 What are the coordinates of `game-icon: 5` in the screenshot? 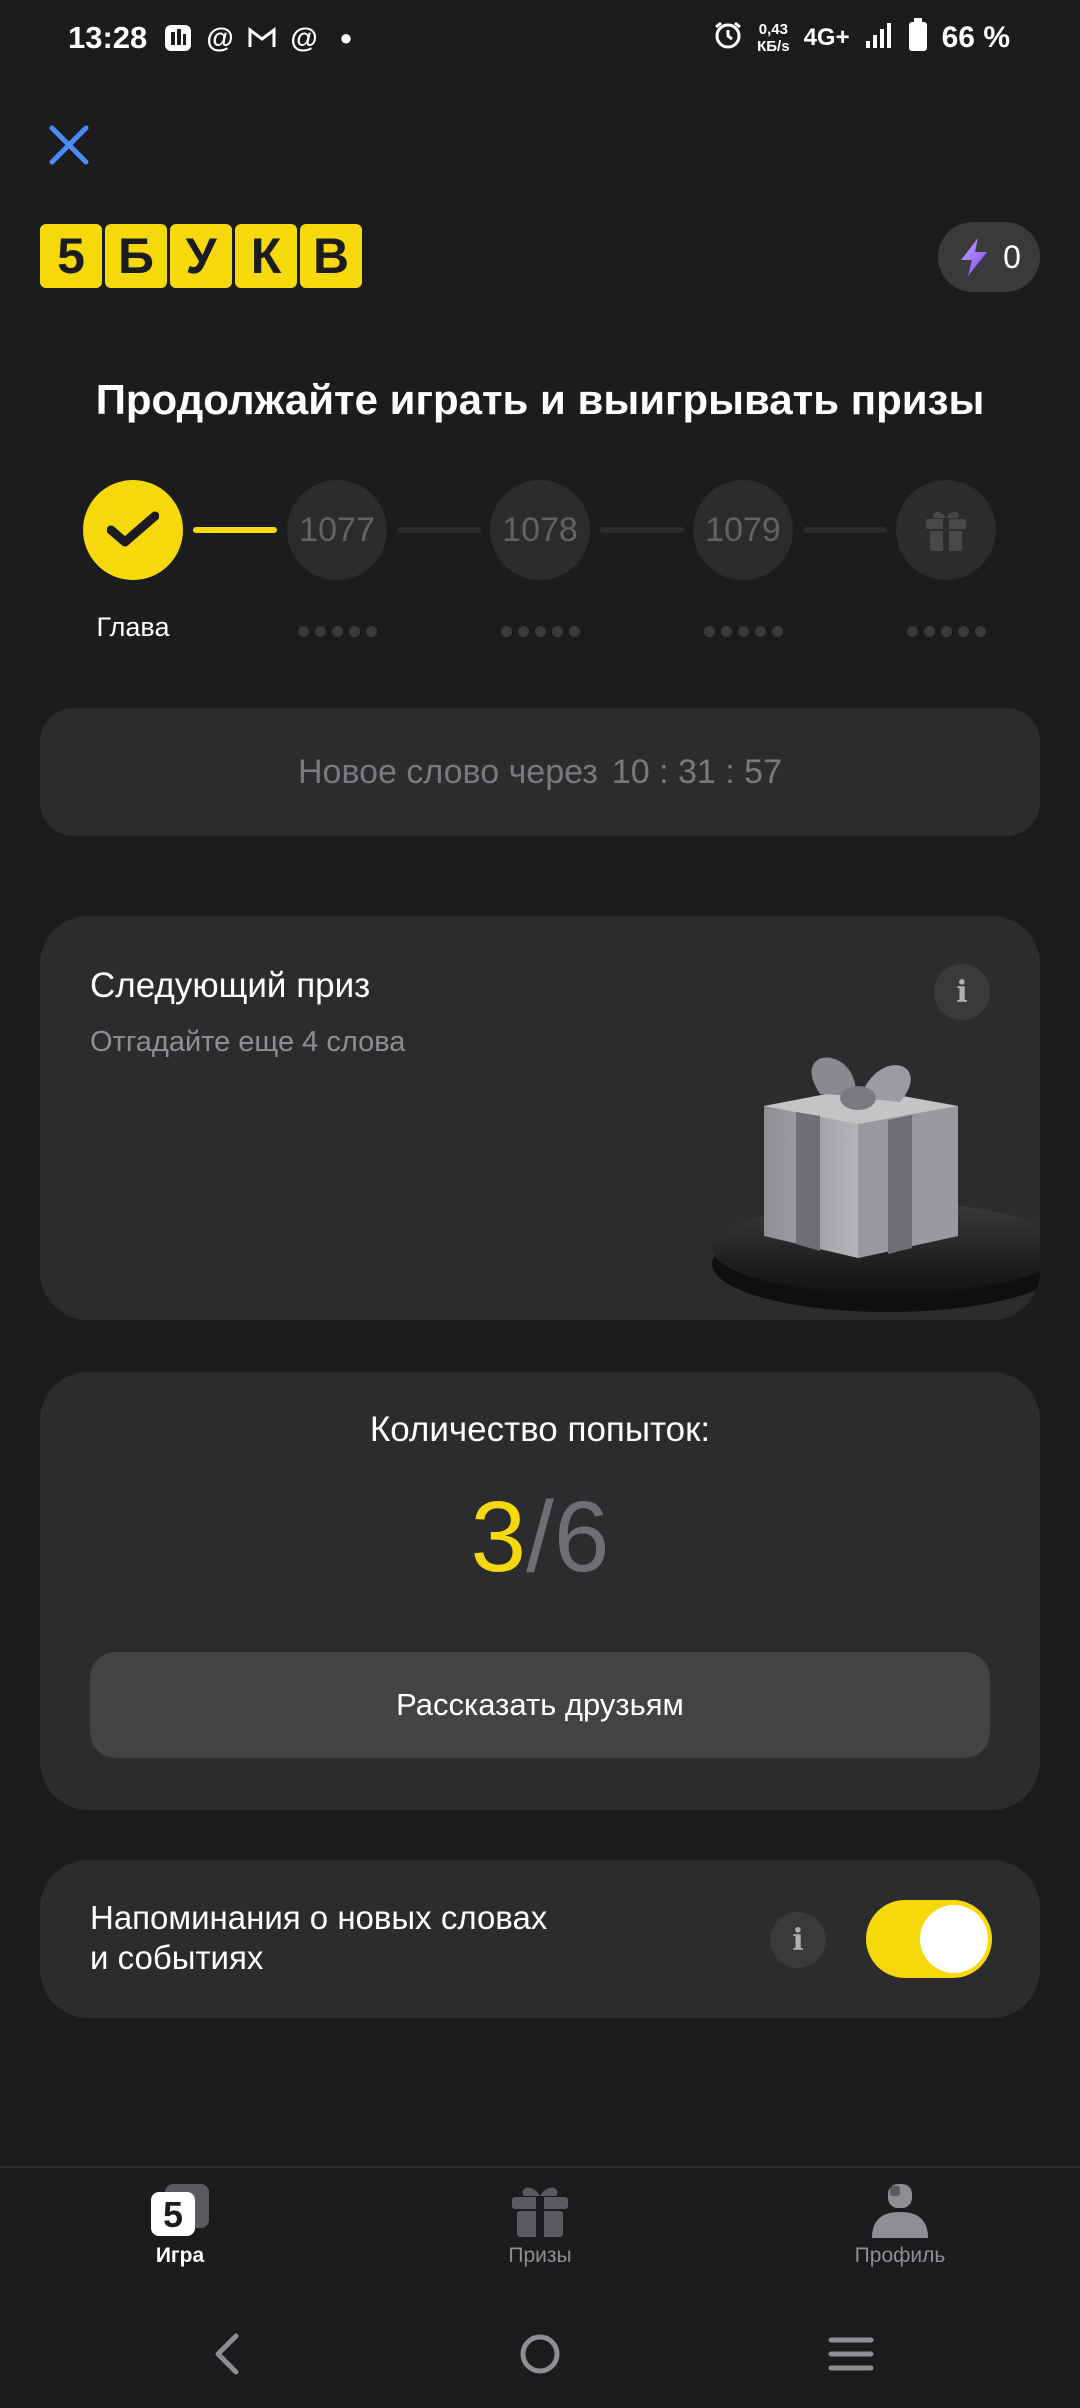 It's located at (180, 2210).